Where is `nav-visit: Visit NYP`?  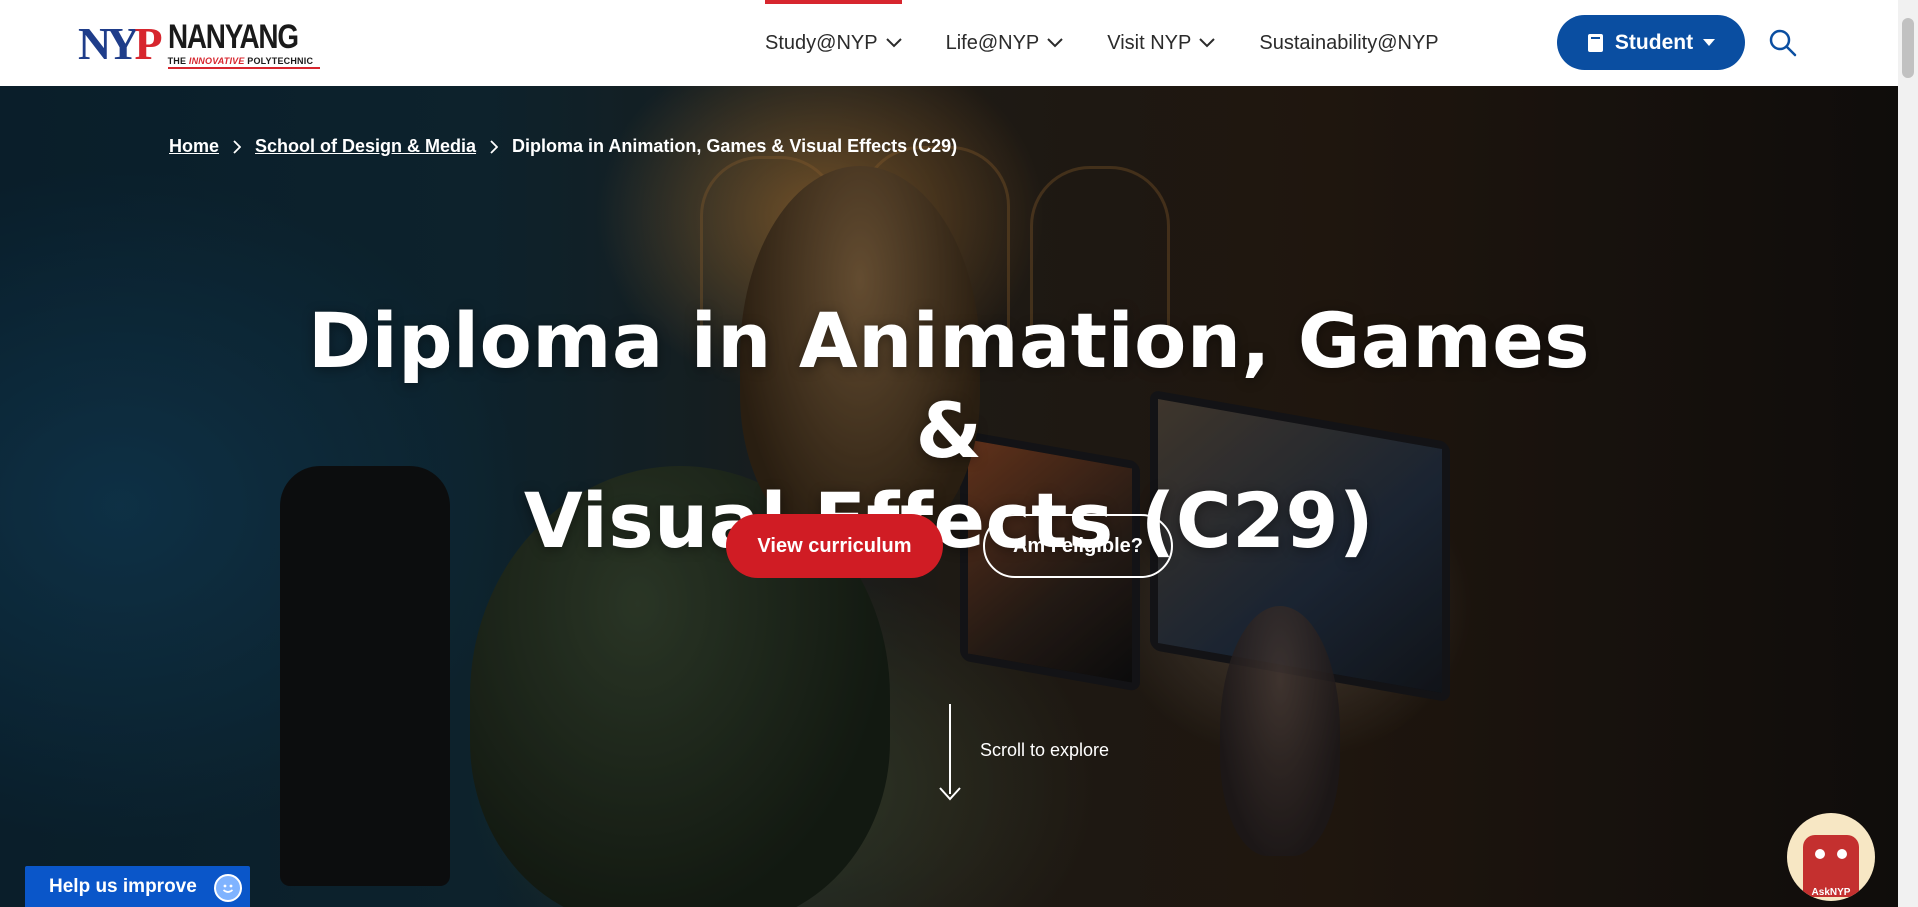 nav-visit: Visit NYP is located at coordinates (1161, 43).